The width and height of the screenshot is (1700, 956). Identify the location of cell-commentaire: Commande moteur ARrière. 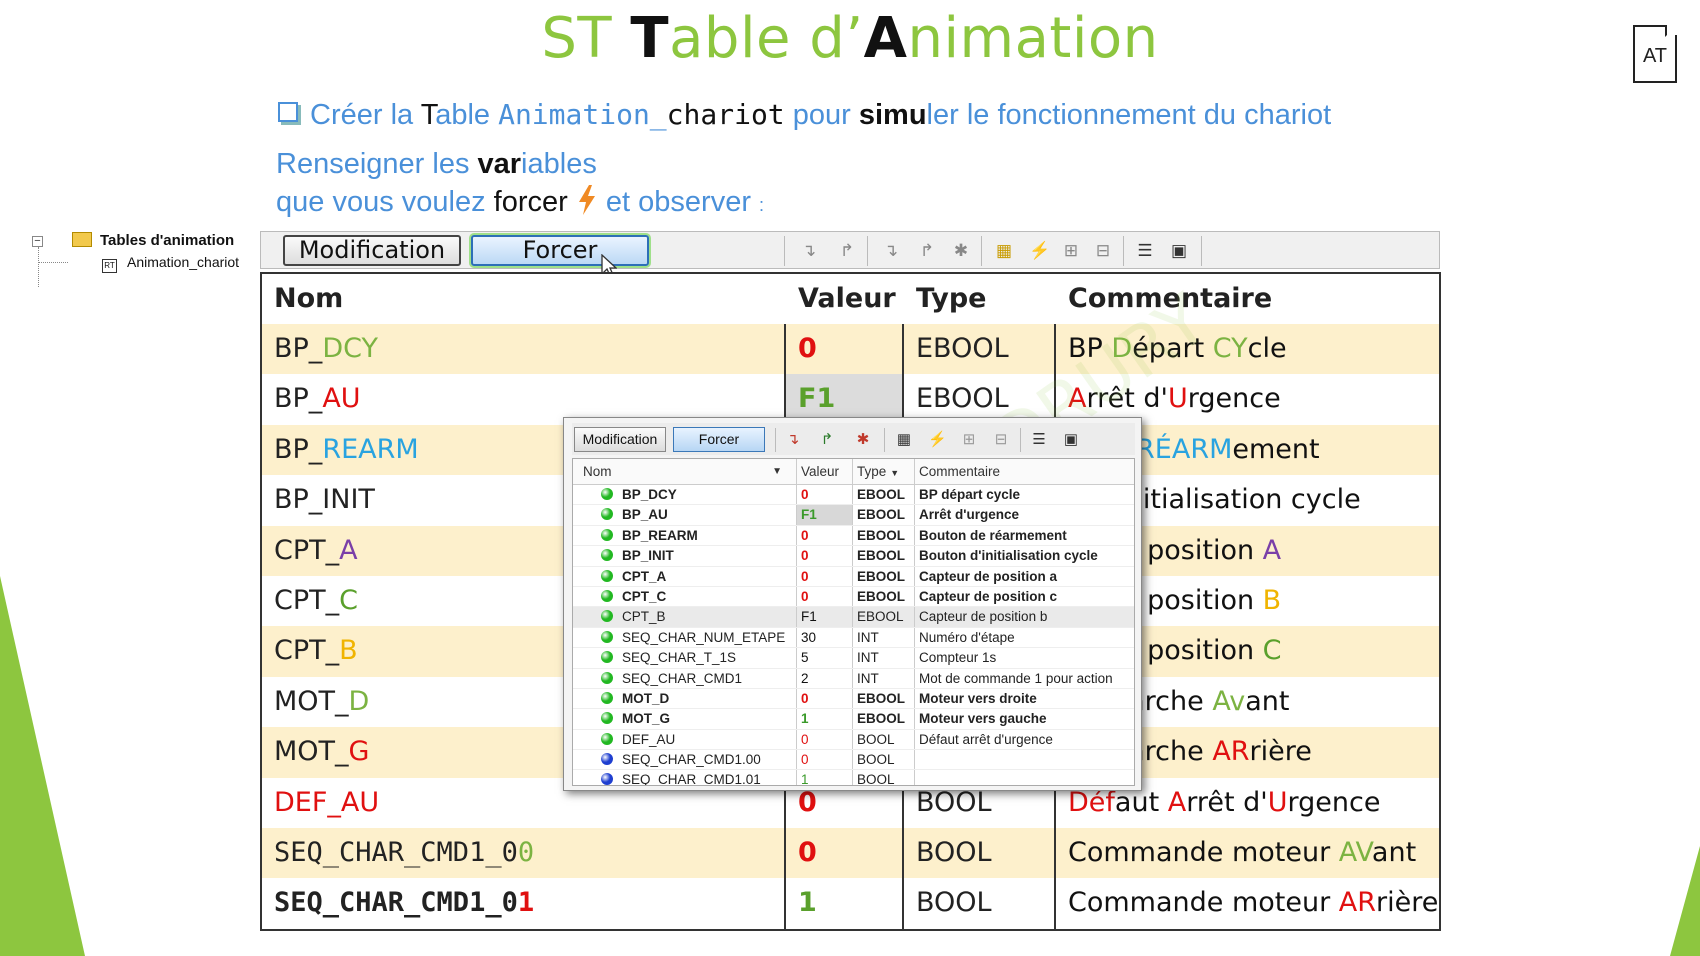
(1248, 903).